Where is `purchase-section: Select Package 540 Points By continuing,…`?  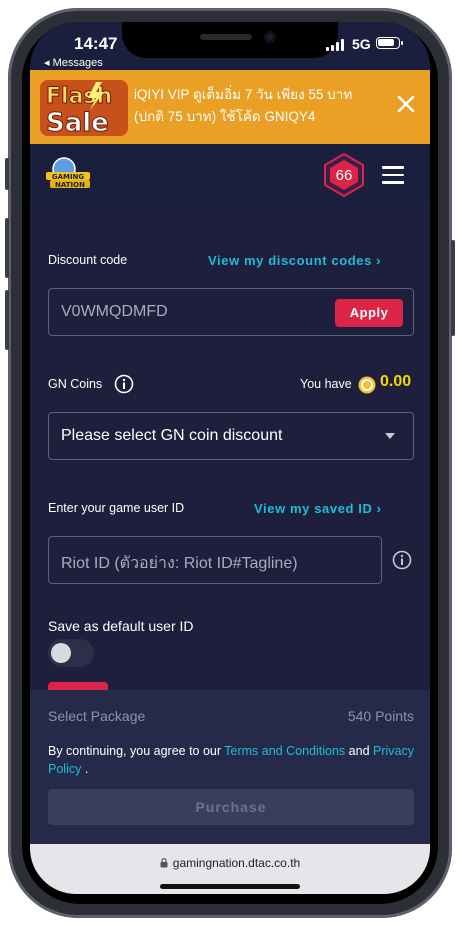 purchase-section: Select Package 540 Points By continuing,… is located at coordinates (230, 767).